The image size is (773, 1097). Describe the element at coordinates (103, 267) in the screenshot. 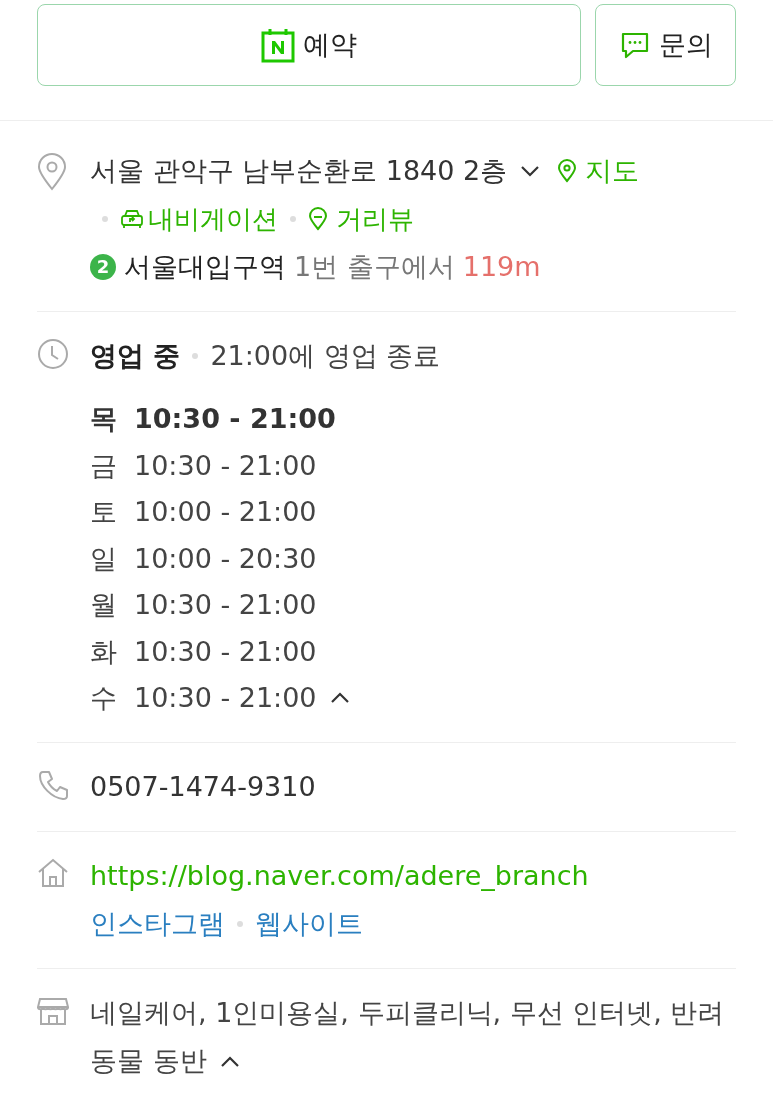

I see `subway-line-badge: 2` at that location.